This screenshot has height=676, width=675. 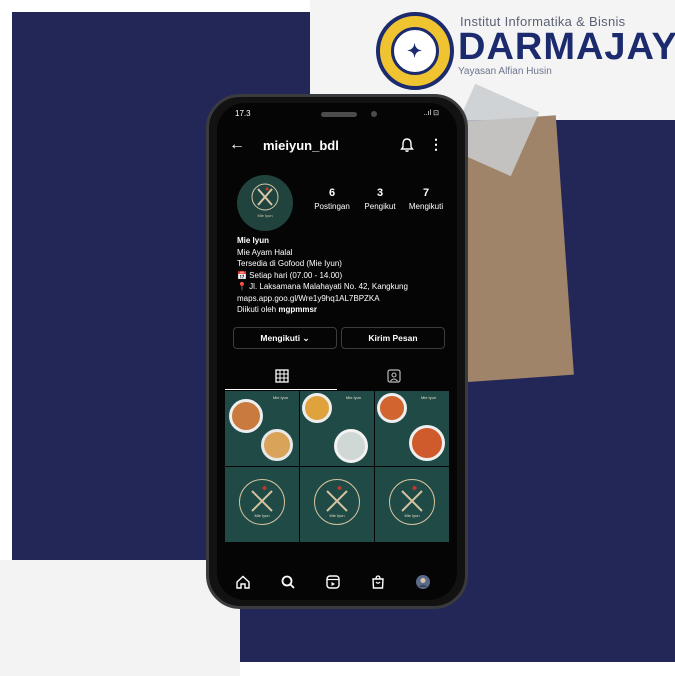 What do you see at coordinates (290, 275) in the screenshot?
I see `bio-line: 📅 Setiap hari (07.00 - 14.00)` at bounding box center [290, 275].